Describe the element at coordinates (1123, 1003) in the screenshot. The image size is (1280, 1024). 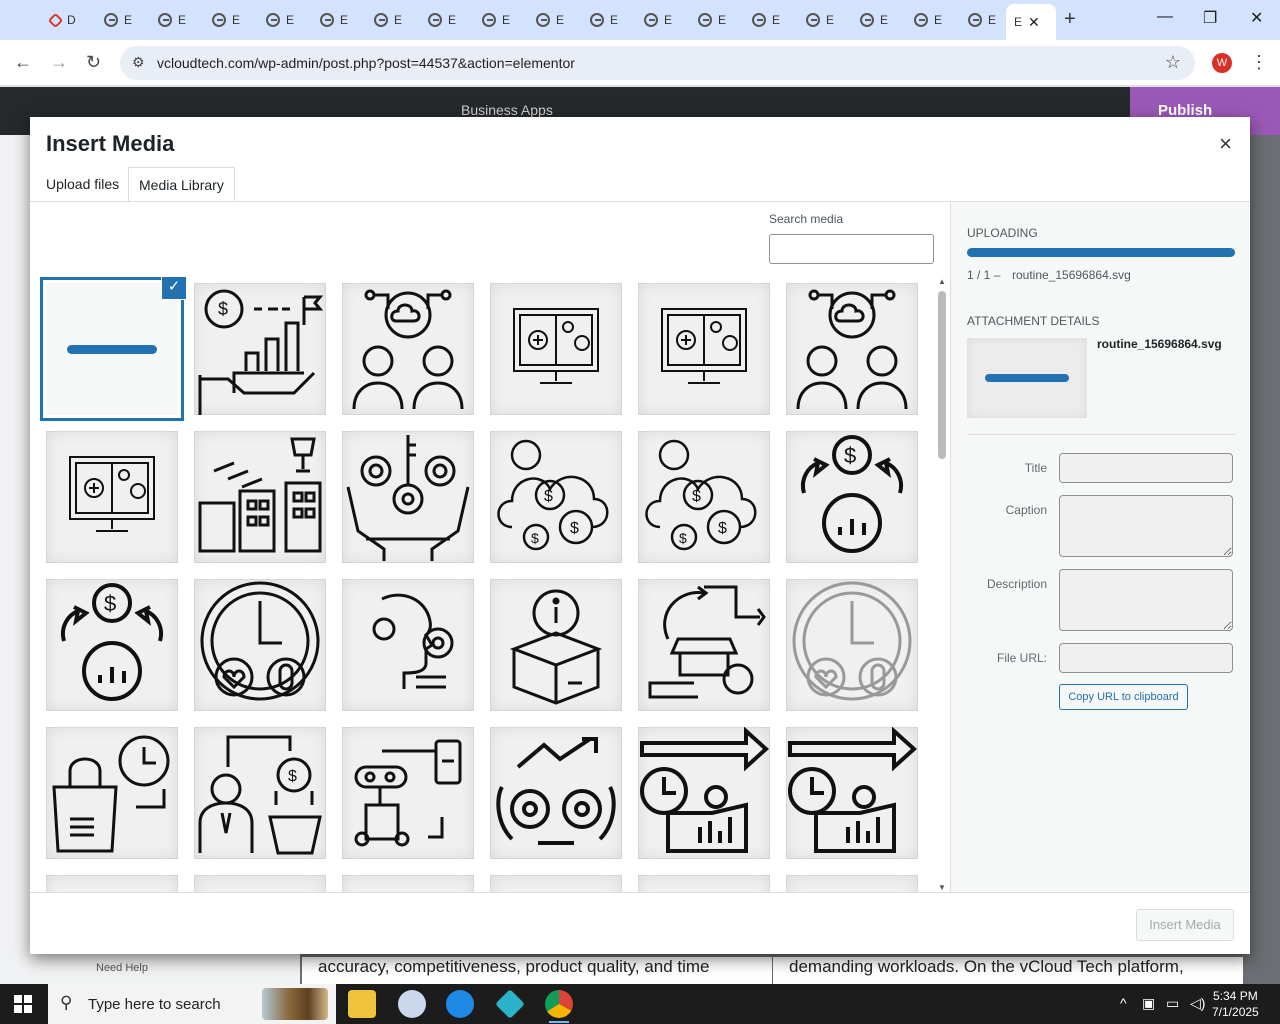
I see `tray-chevron-icon: ^` at that location.